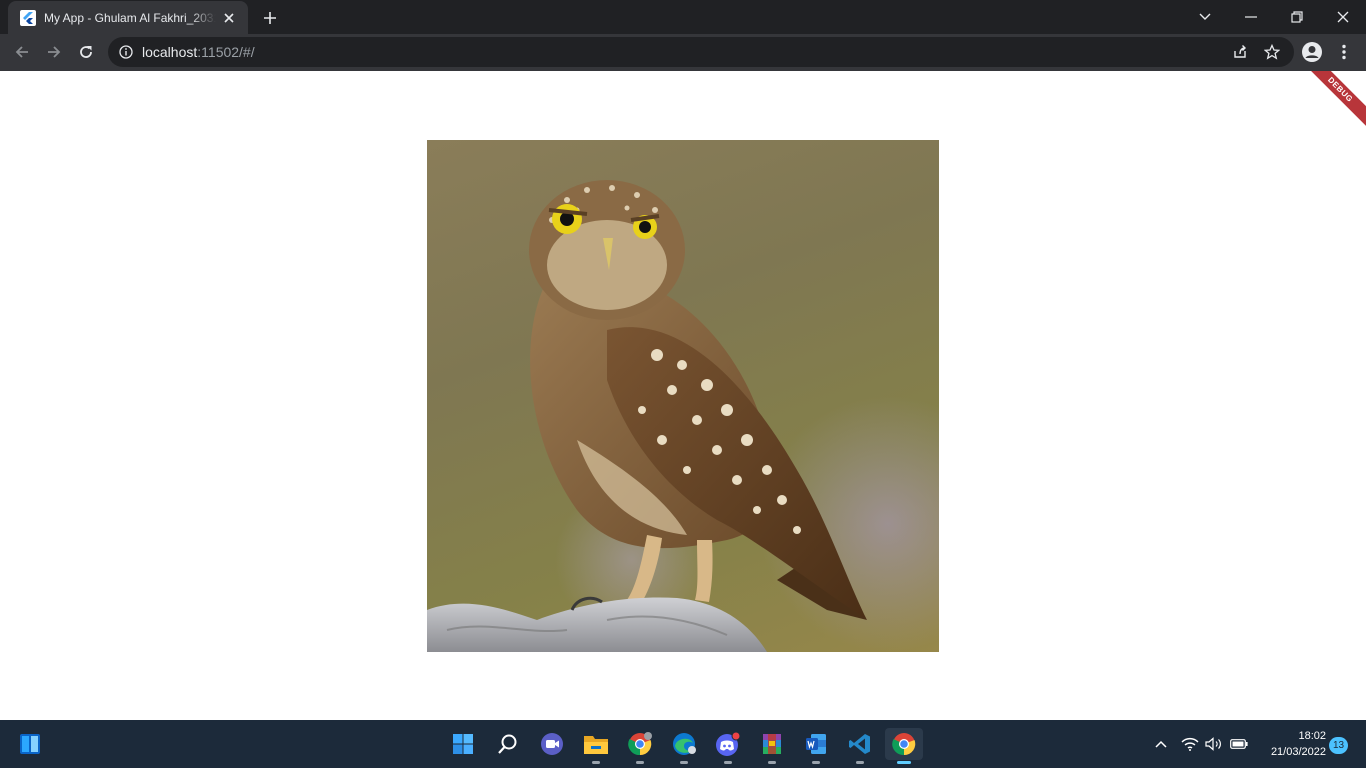 This screenshot has width=1366, height=768. Describe the element at coordinates (126, 52) in the screenshot. I see `info-icon` at that location.